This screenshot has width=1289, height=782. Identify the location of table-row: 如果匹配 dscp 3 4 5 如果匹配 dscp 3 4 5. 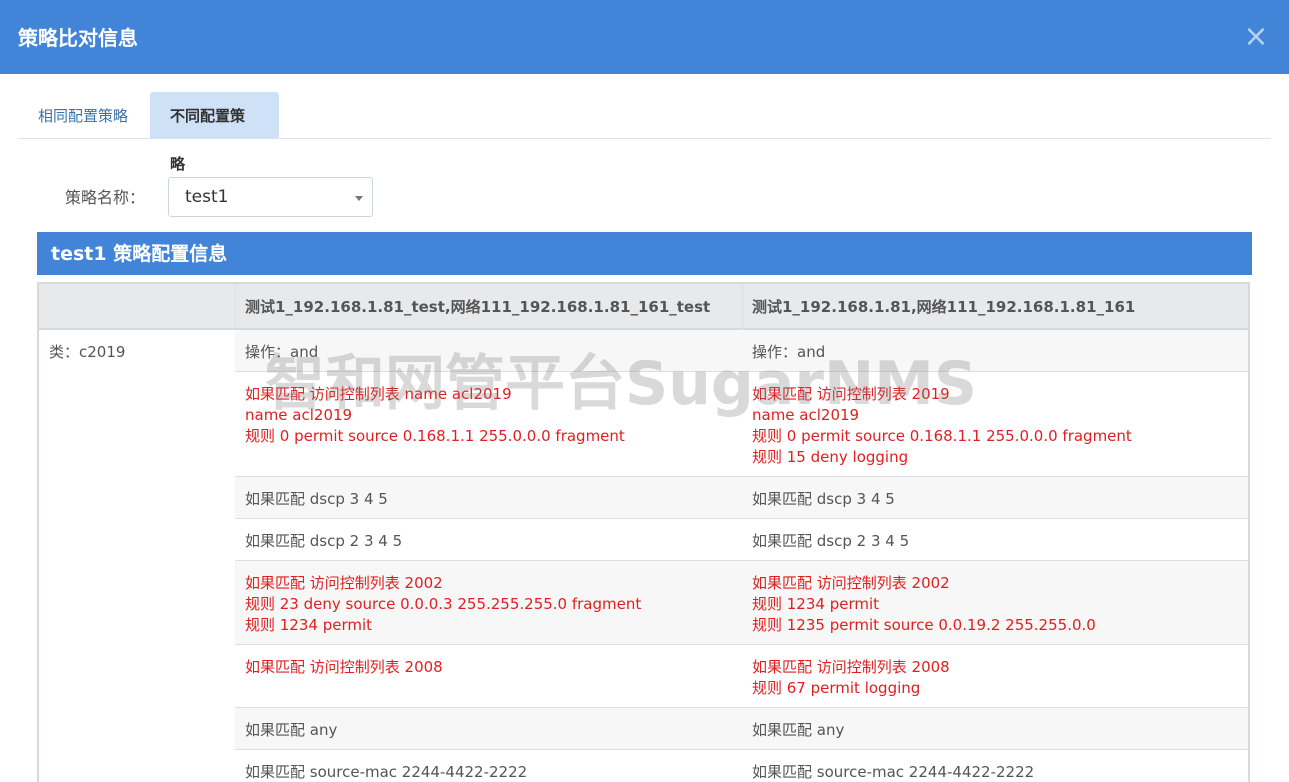
(741, 498).